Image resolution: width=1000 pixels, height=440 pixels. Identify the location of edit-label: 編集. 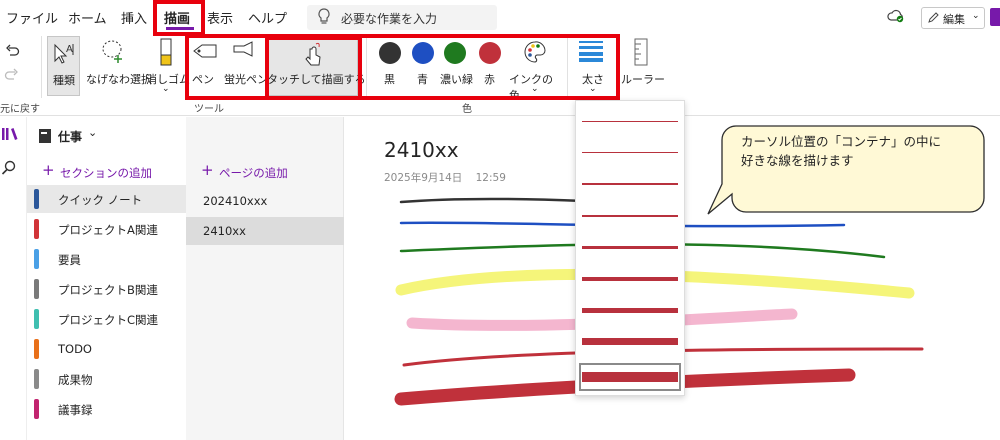
(954, 19).